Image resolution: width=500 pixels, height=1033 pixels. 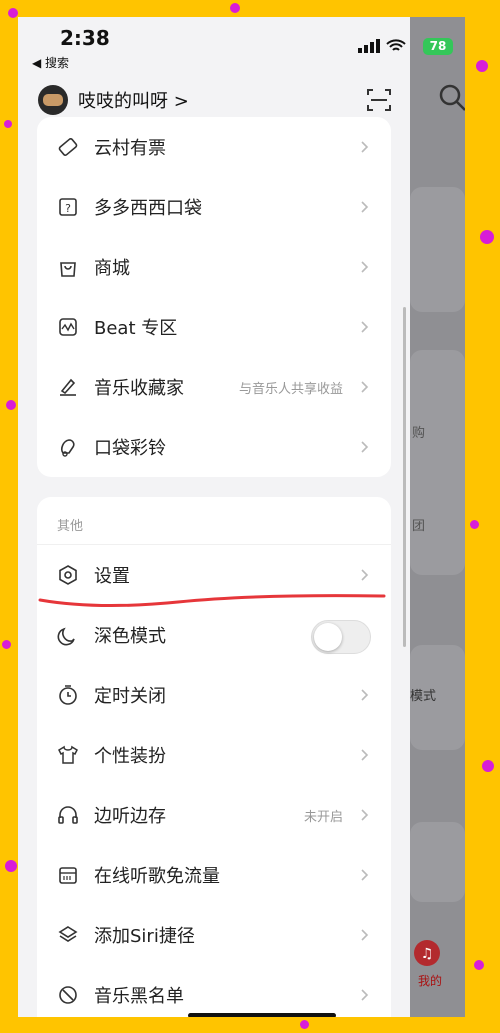 I want to click on block-icon, so click(x=68, y=995).